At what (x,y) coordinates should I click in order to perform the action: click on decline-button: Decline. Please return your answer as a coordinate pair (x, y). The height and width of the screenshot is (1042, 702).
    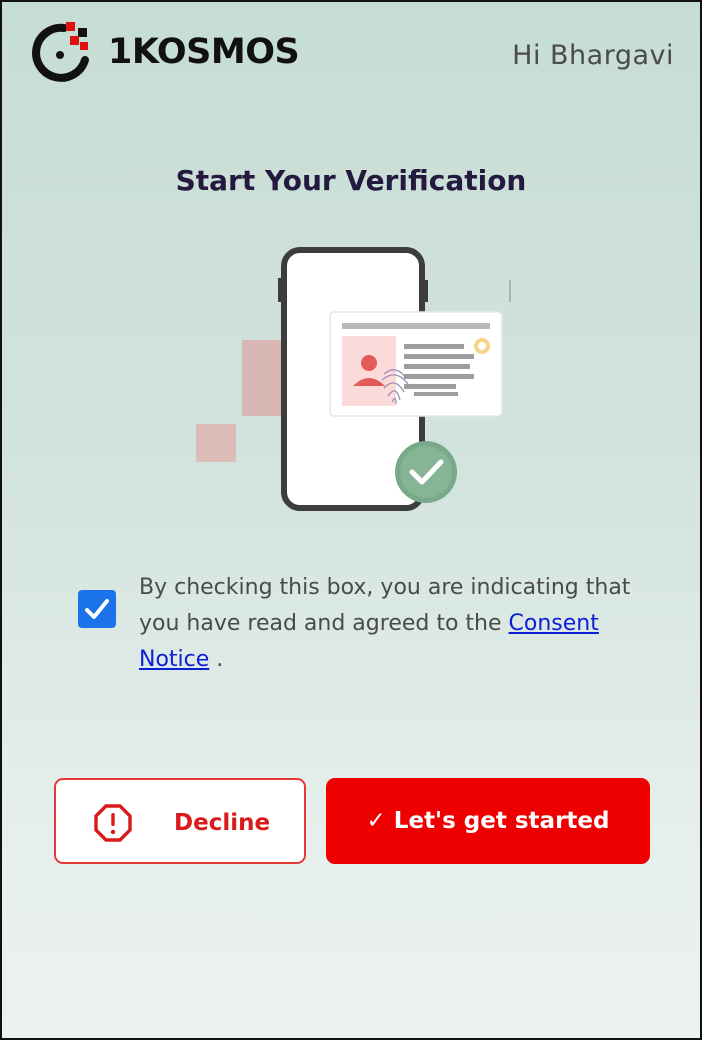
    Looking at the image, I should click on (180, 821).